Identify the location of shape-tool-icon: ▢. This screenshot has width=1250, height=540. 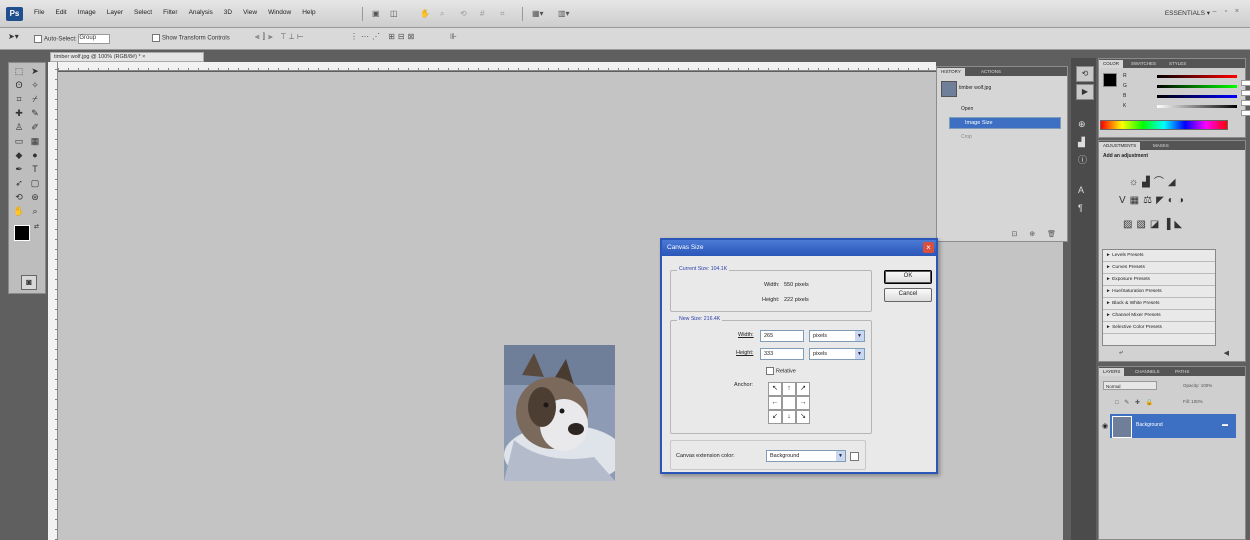
(35, 183).